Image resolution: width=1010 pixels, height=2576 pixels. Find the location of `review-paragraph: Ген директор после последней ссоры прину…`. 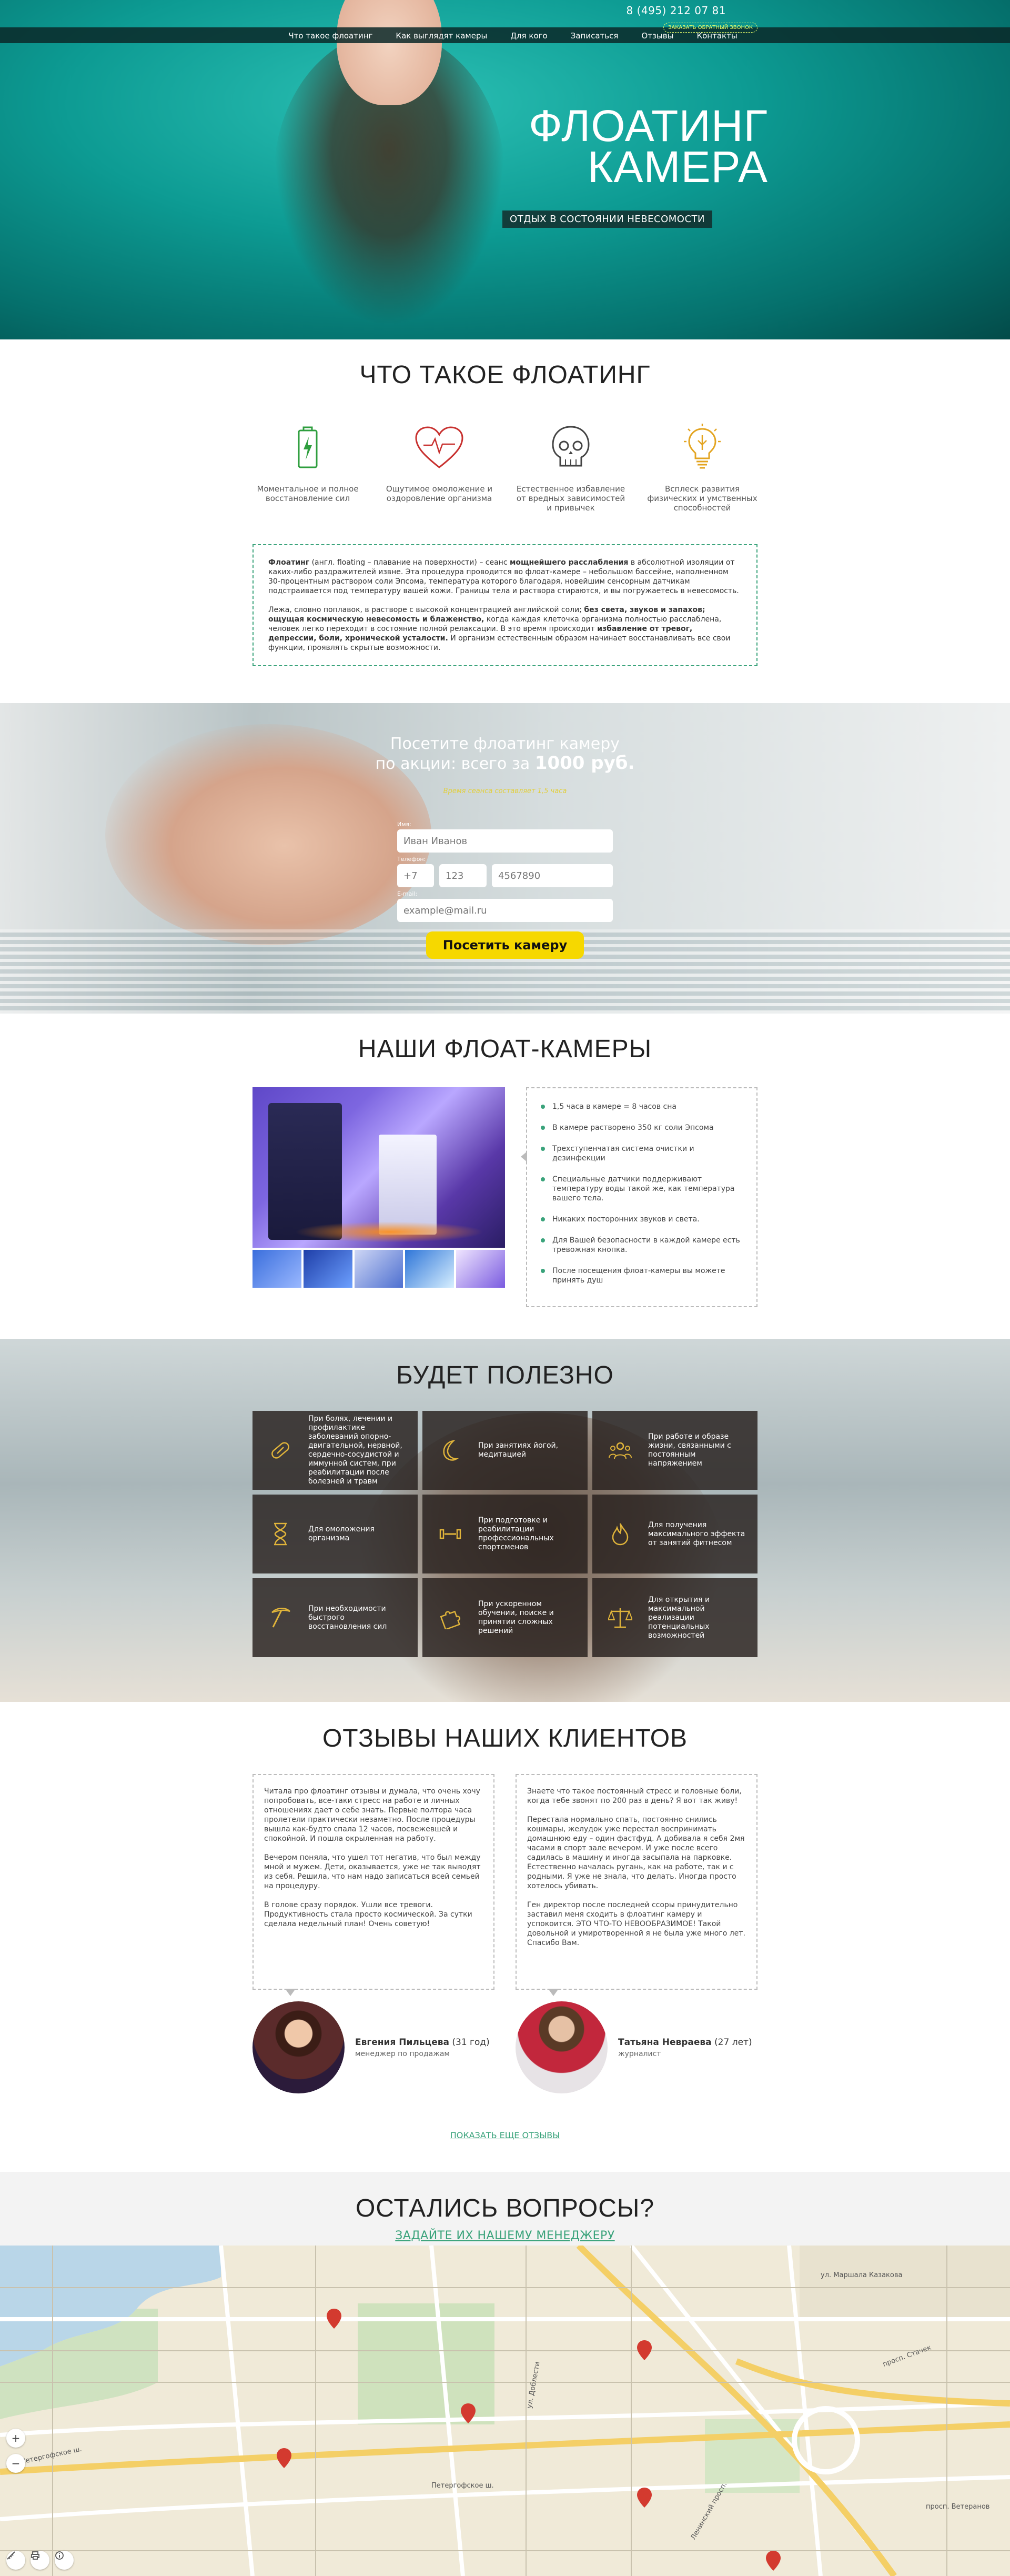

review-paragraph: Ген директор после последней ссоры прину… is located at coordinates (636, 1924).